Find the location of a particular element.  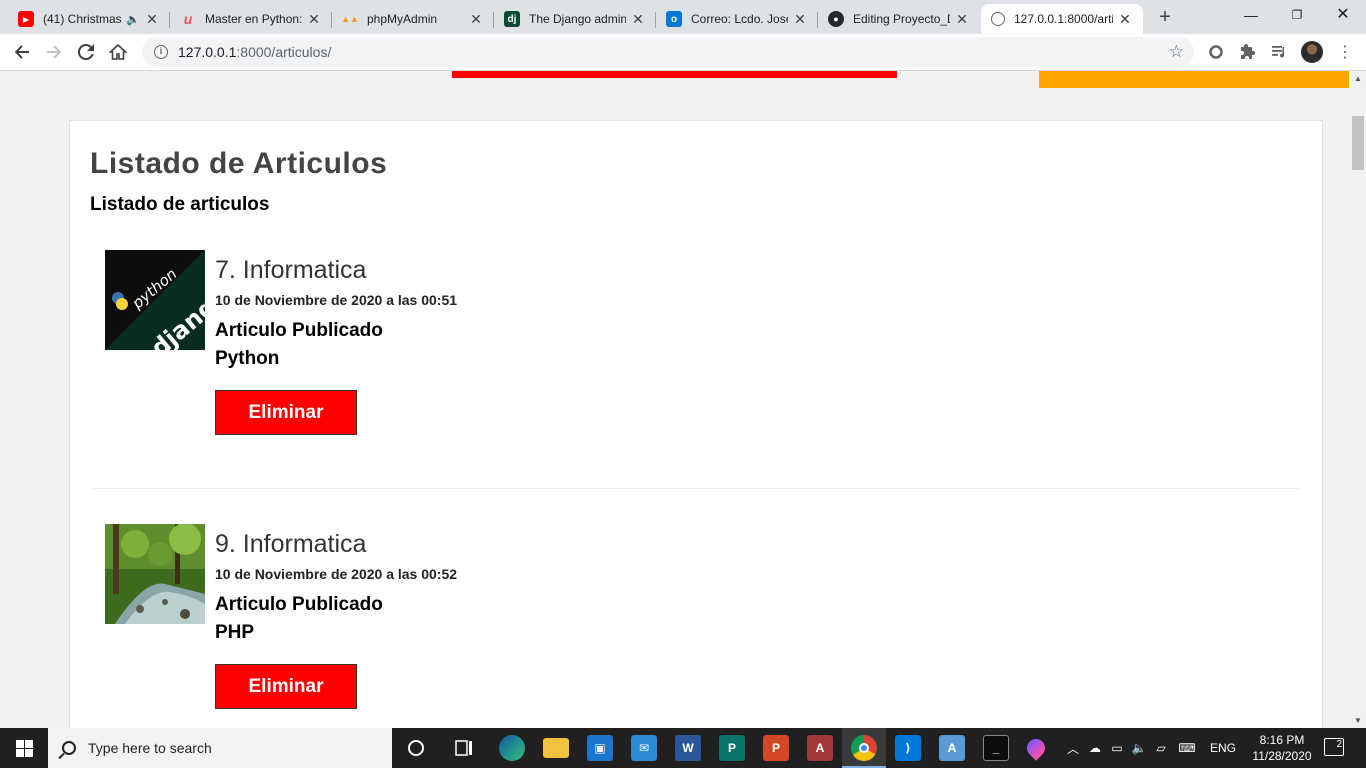

tab-title: phpMyAdmin is located at coordinates (402, 19).